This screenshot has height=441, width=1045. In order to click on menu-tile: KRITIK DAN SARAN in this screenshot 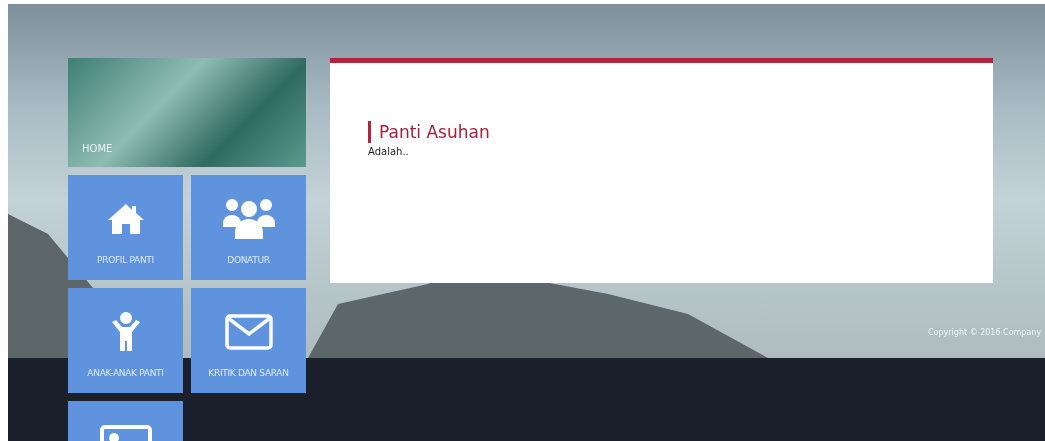, I will do `click(248, 340)`.